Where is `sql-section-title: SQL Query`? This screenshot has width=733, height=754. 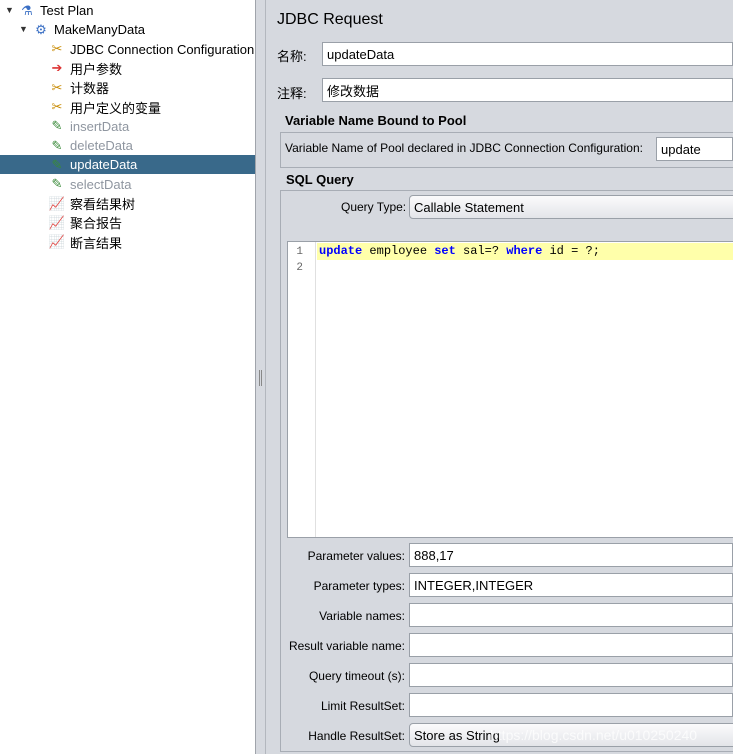 sql-section-title: SQL Query is located at coordinates (320, 179).